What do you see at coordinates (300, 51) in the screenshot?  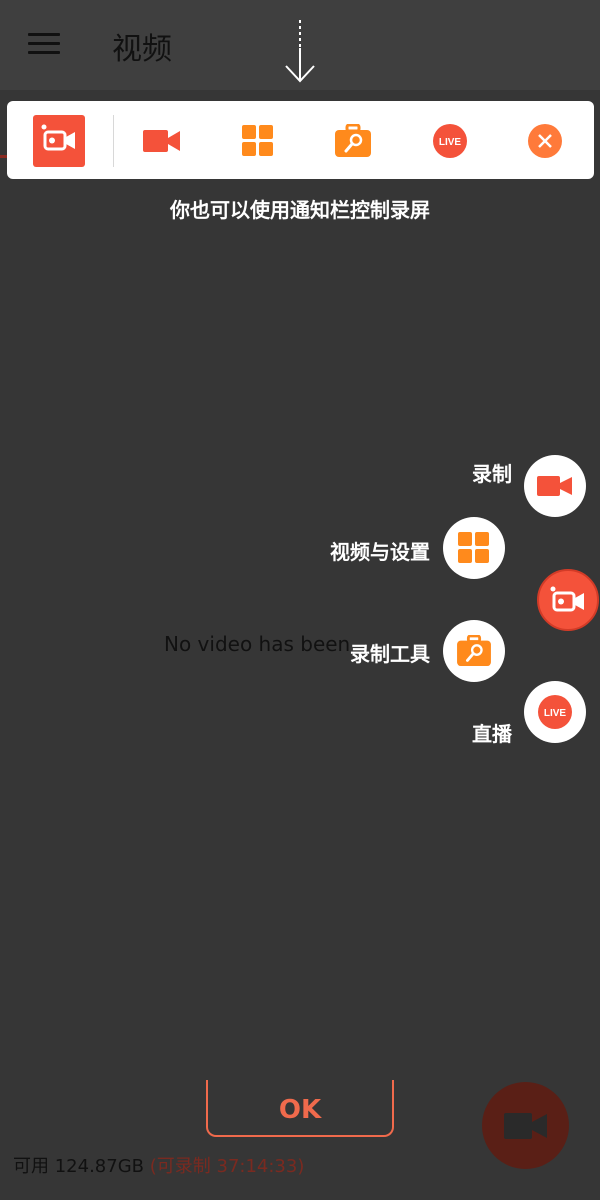 I see `arrow-down-icon` at bounding box center [300, 51].